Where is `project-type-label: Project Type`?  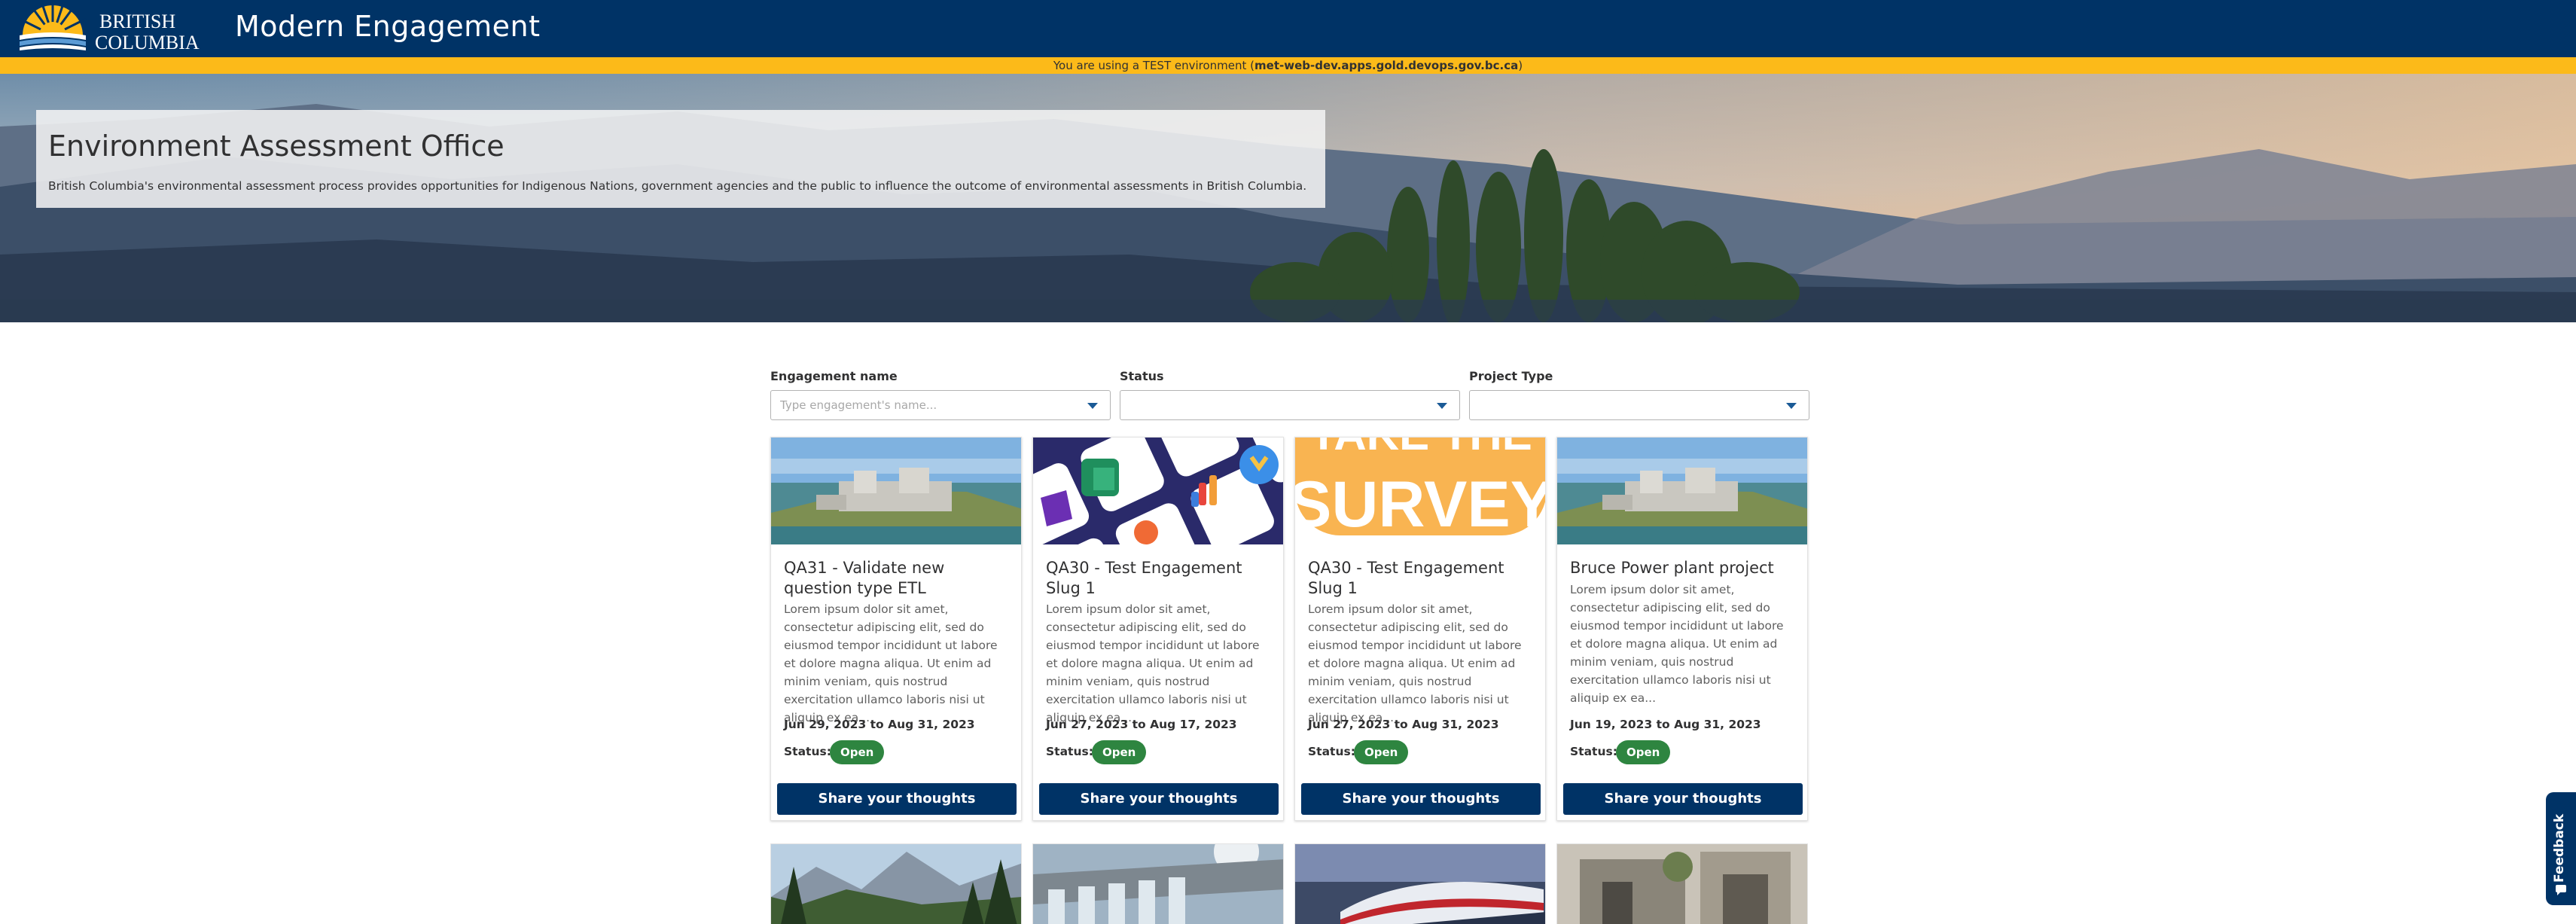 project-type-label: Project Type is located at coordinates (1511, 376).